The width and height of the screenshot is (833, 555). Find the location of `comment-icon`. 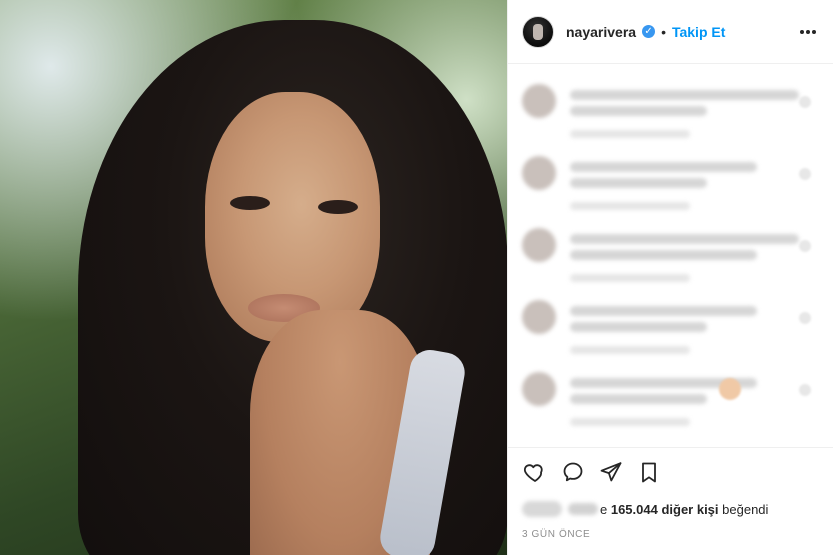

comment-icon is located at coordinates (573, 472).